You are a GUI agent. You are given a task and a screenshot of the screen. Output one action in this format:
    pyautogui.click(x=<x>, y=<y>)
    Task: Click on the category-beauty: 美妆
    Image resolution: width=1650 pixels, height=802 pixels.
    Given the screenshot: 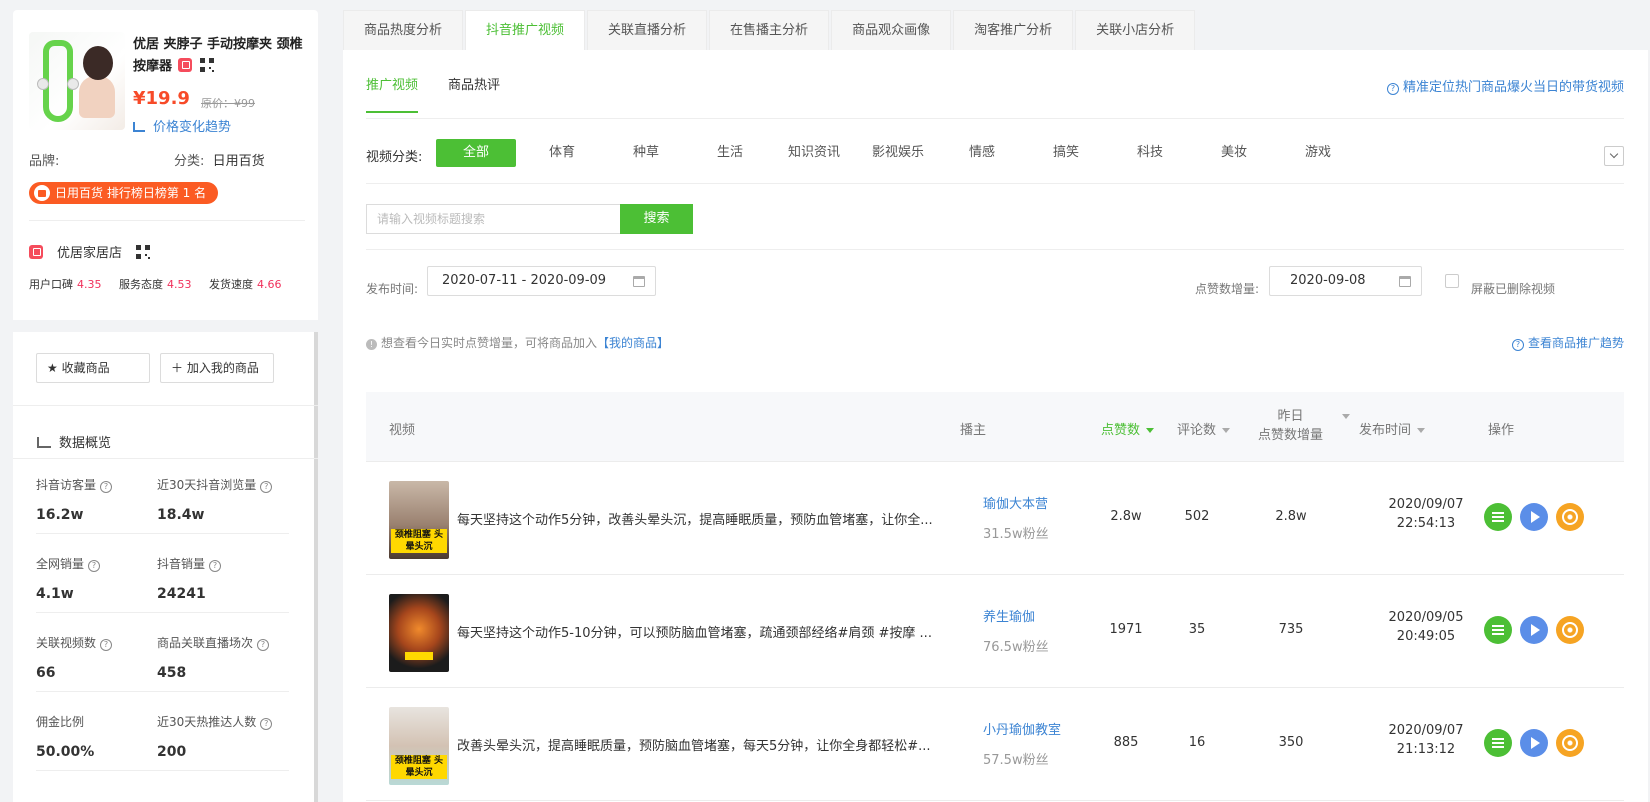 What is the action you would take?
    pyautogui.click(x=1234, y=153)
    